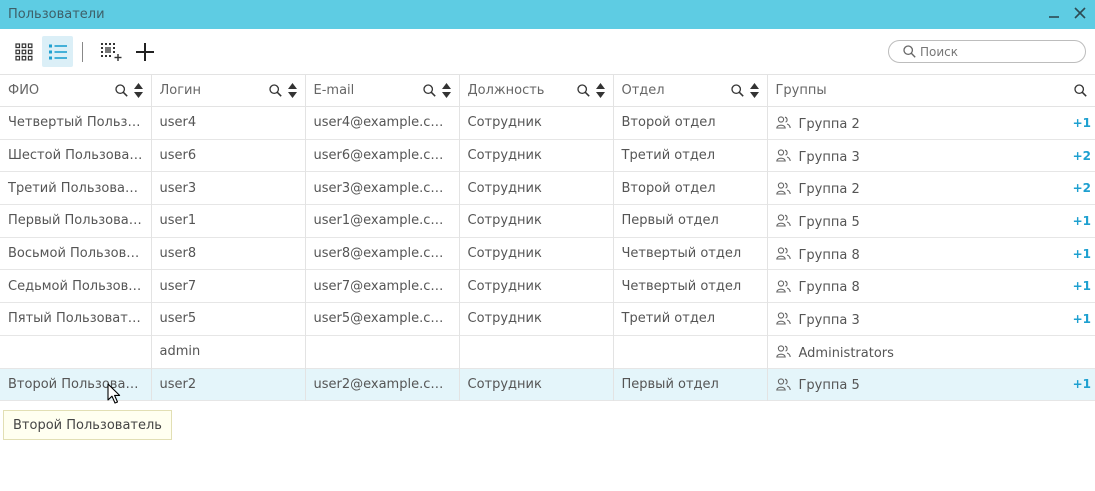  I want to click on cell-position, so click(536, 351).